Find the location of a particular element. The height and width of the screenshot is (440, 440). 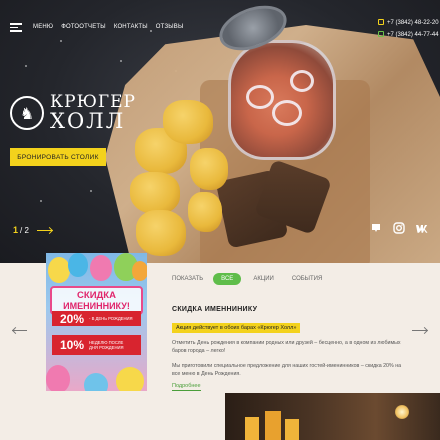

promo-discount-20: 20% is located at coordinates (72, 318).